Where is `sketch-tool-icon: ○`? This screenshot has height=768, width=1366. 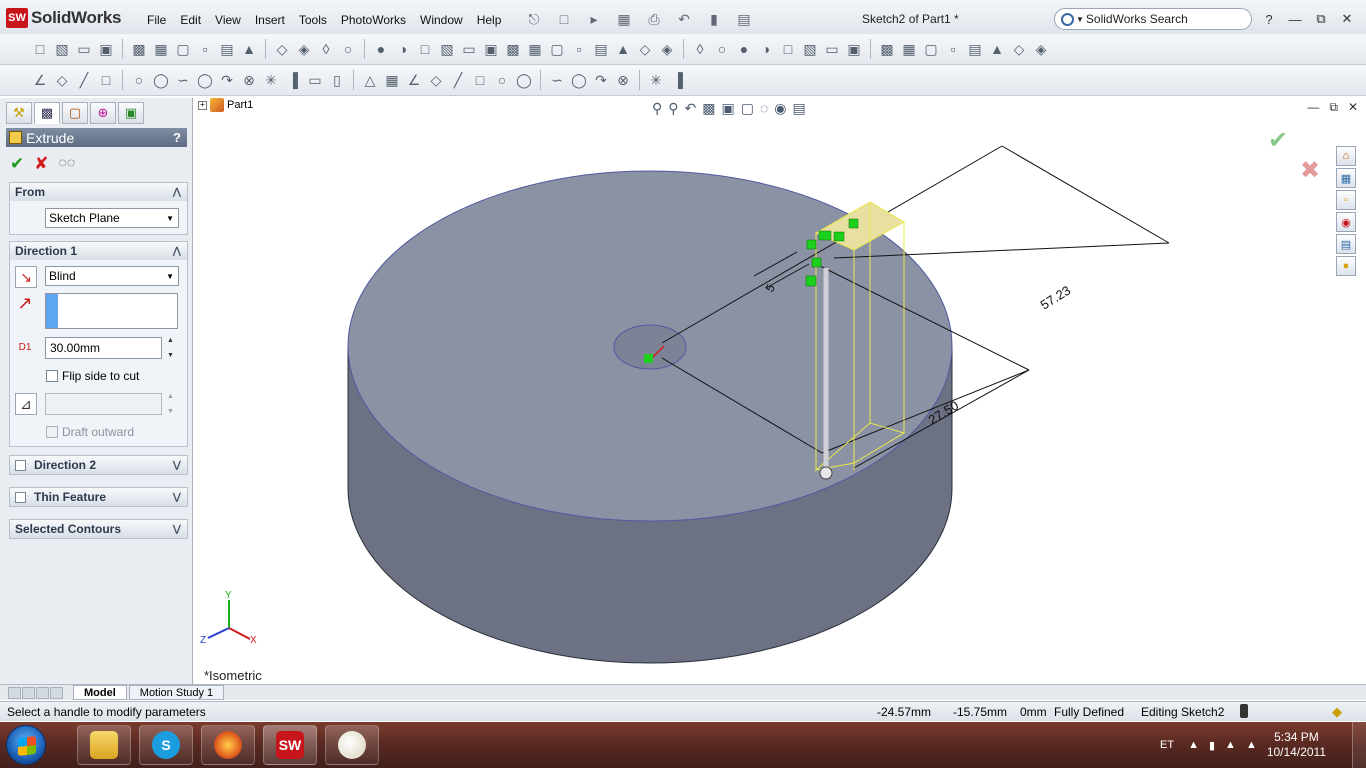
sketch-tool-icon: ○ is located at coordinates (502, 80).